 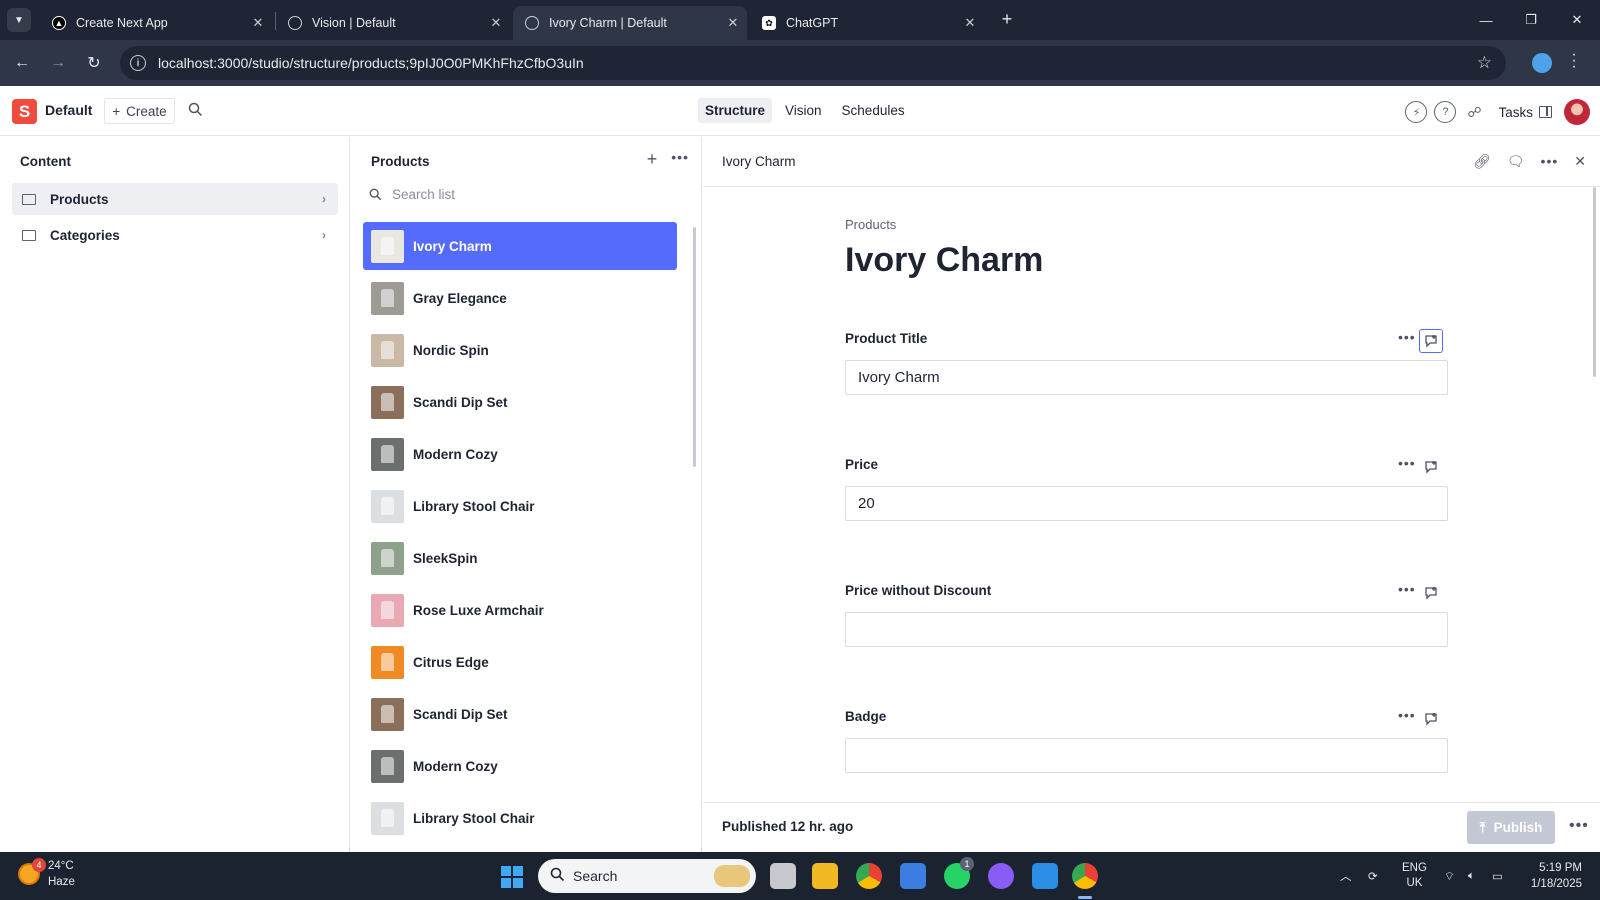 What do you see at coordinates (783, 876) in the screenshot?
I see `task-view-icon` at bounding box center [783, 876].